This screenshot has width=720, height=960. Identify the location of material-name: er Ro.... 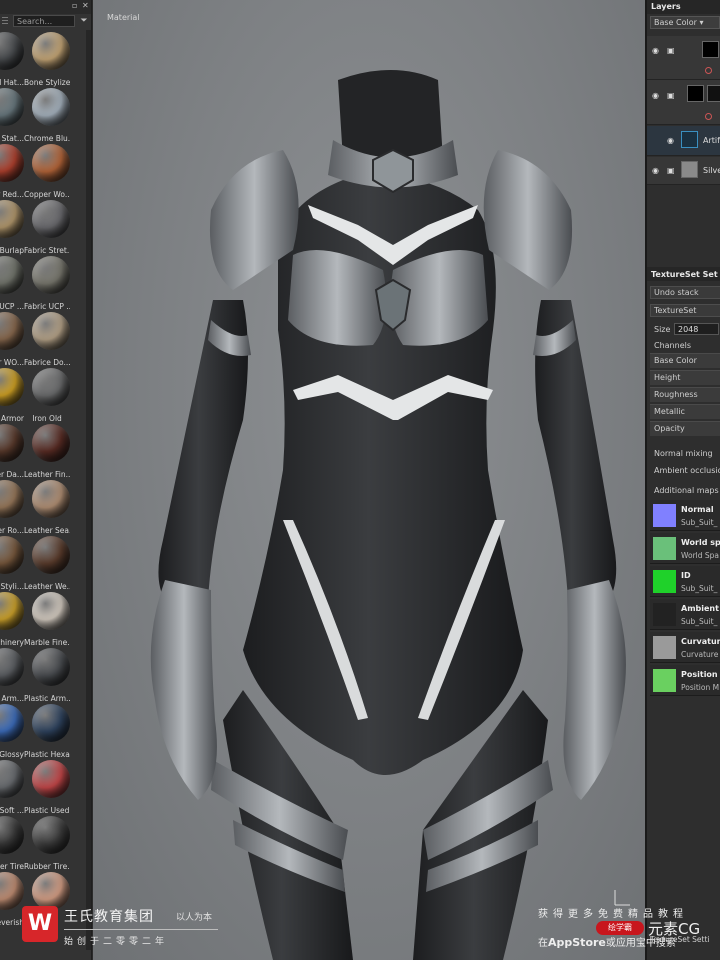
(12, 530).